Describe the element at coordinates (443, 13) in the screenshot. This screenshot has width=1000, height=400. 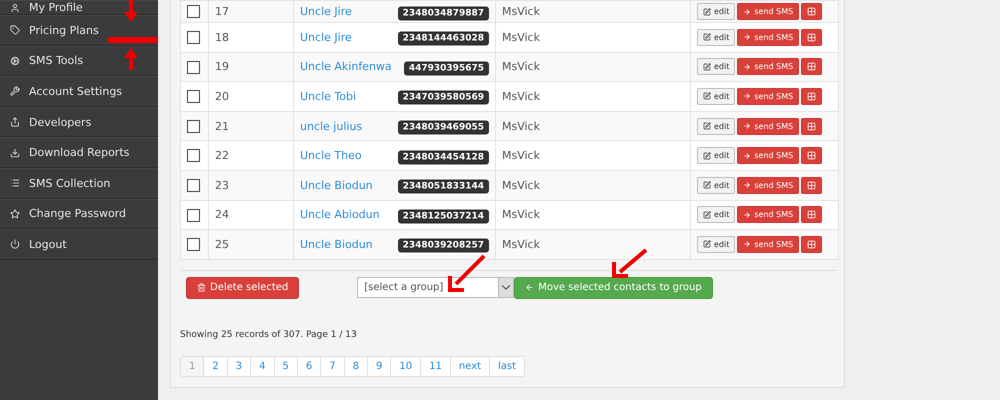
I see `phone-number: 2348034879887` at that location.